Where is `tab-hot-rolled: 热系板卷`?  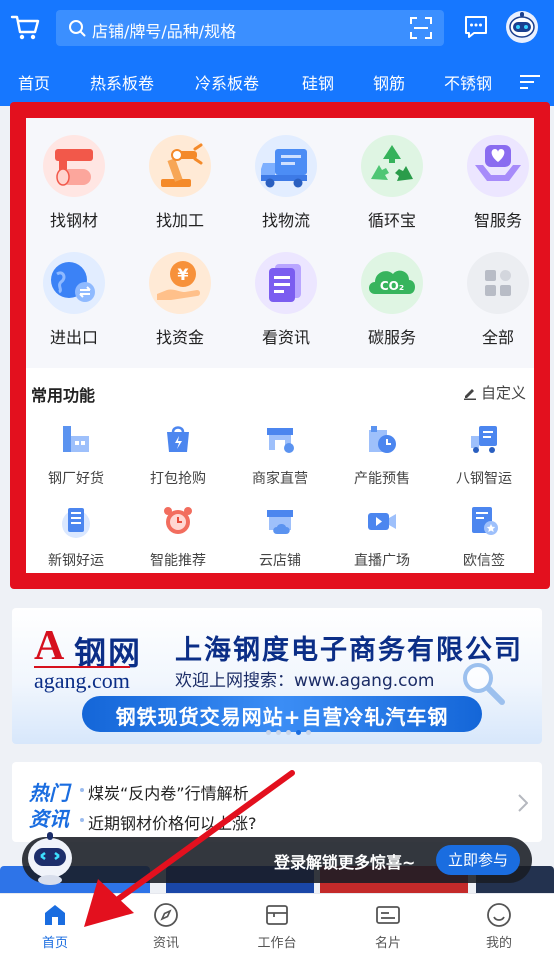 tab-hot-rolled: 热系板卷 is located at coordinates (122, 82).